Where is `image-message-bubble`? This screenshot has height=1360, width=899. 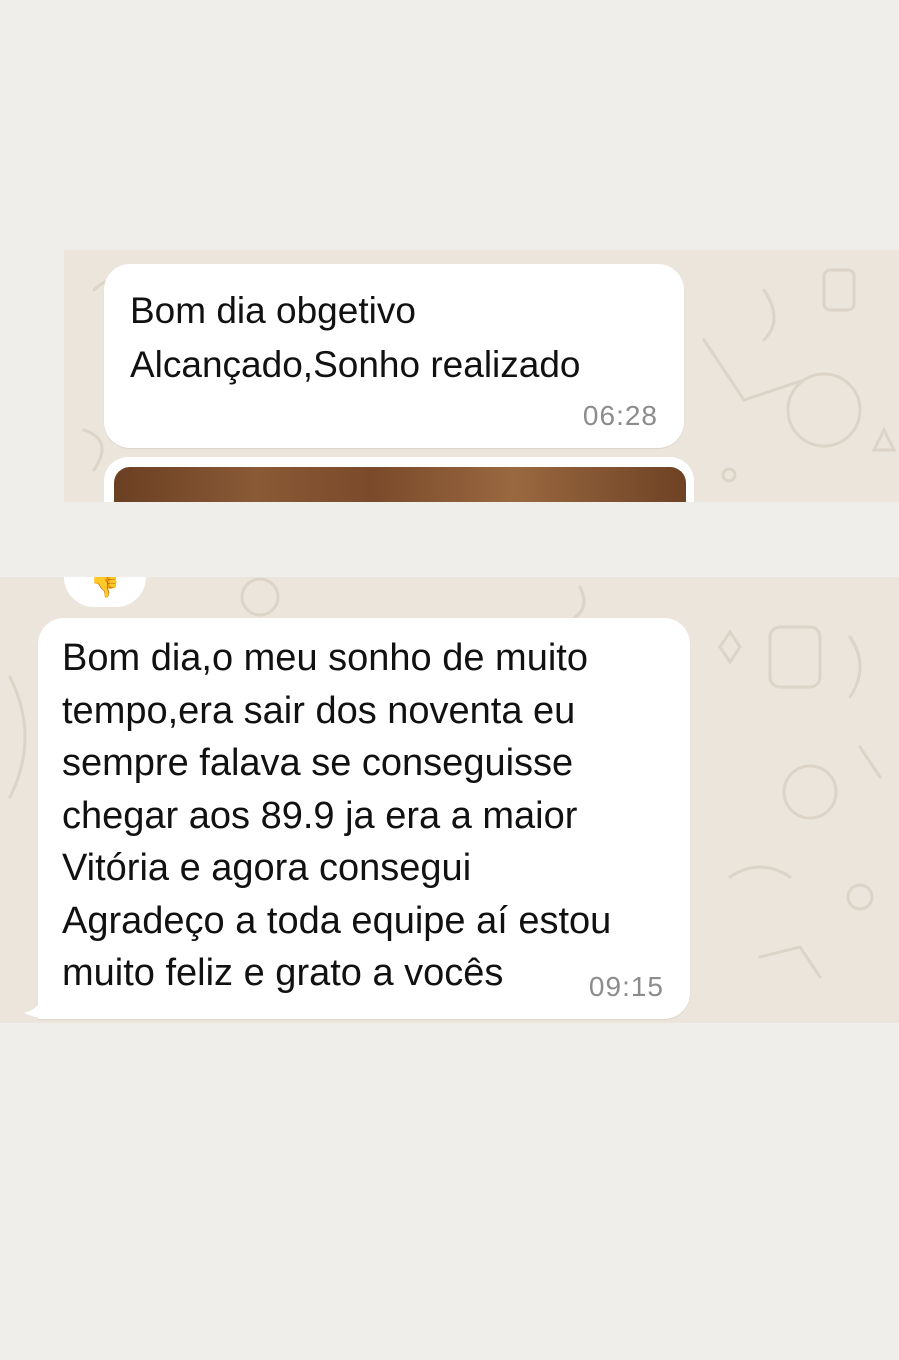 image-message-bubble is located at coordinates (399, 479).